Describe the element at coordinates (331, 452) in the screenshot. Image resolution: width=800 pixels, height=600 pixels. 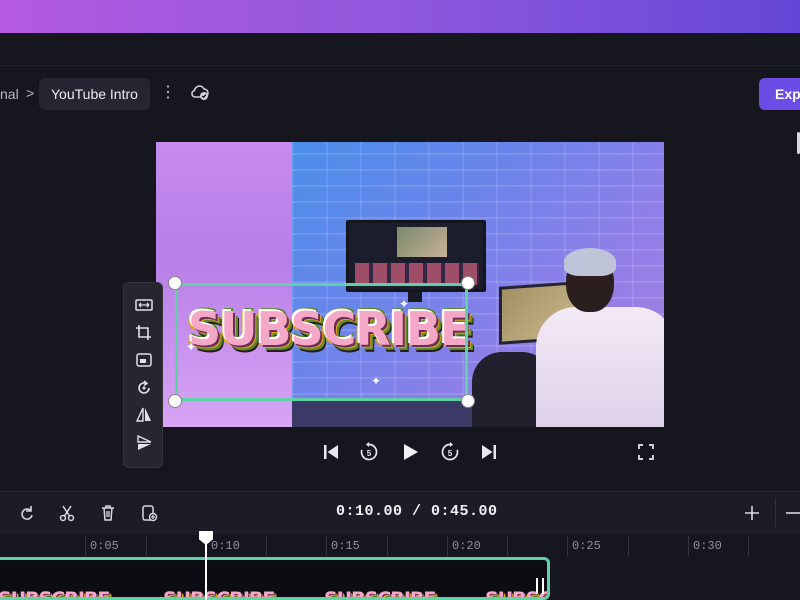
I see `skip-to-start-icon` at that location.